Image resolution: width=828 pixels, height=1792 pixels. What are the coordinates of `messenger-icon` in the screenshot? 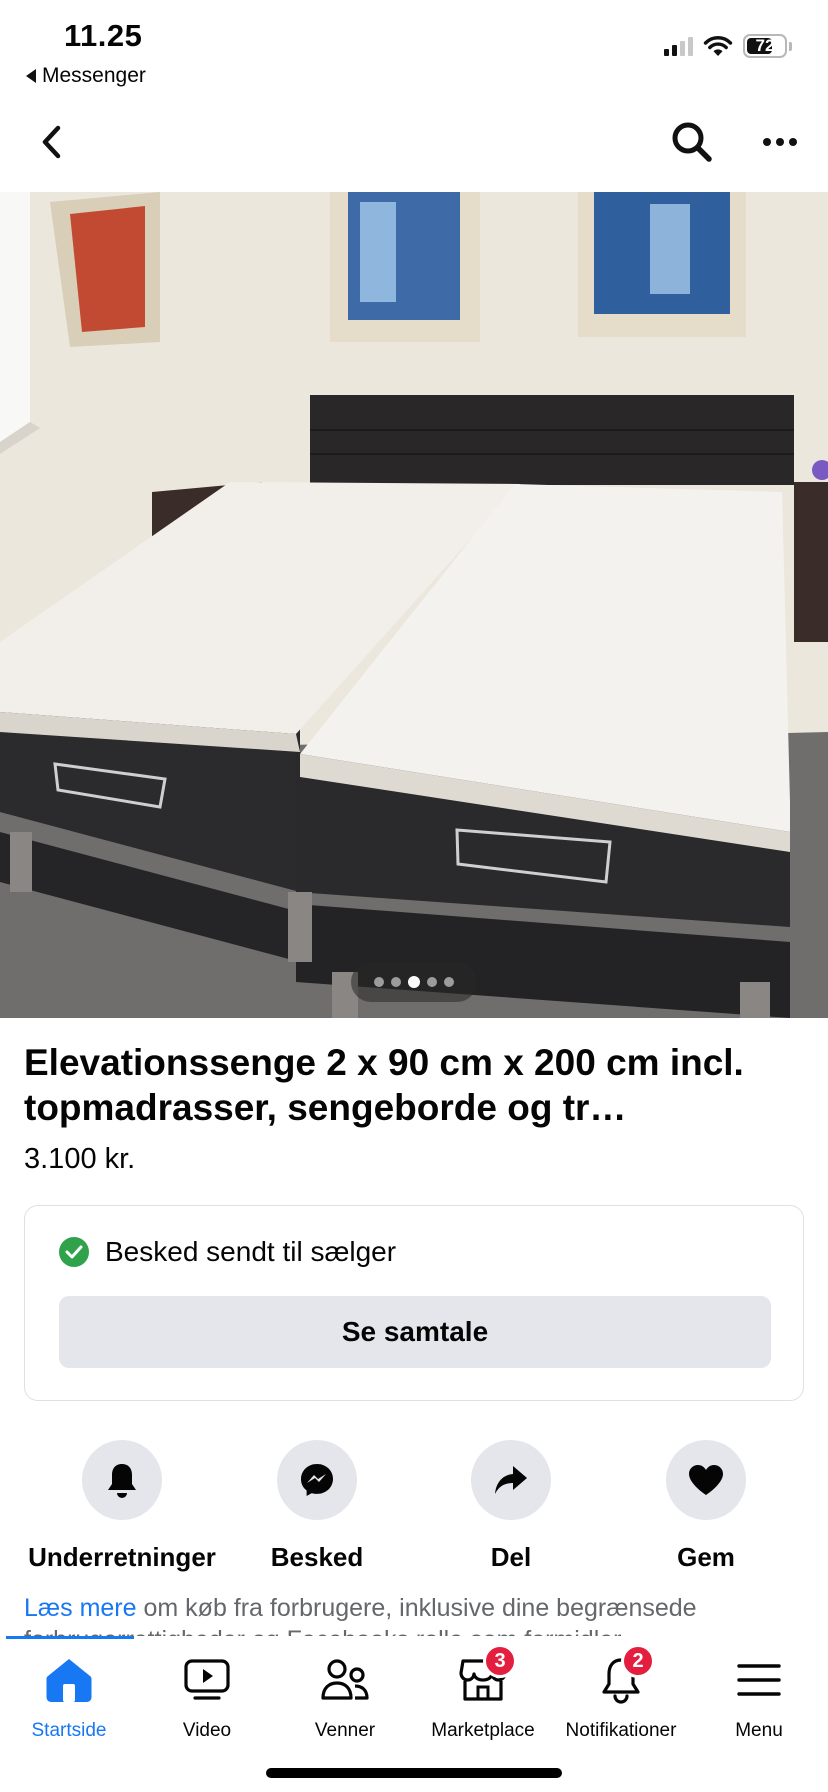 It's located at (317, 1480).